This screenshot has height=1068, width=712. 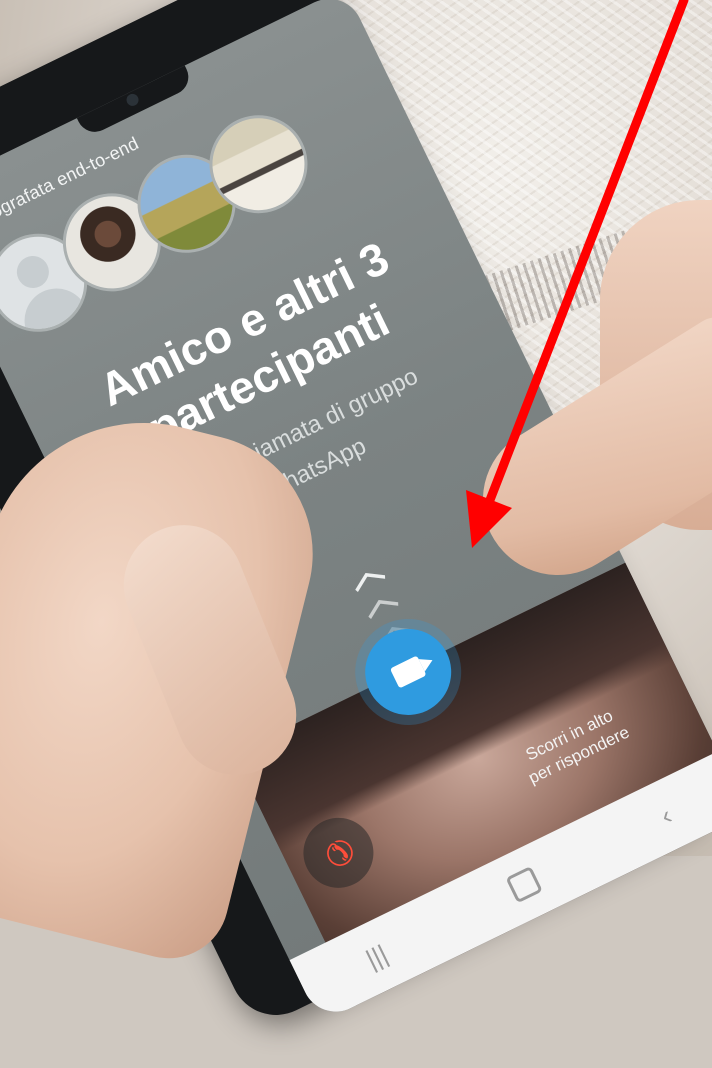 What do you see at coordinates (377, 956) in the screenshot?
I see `recents-icon: |||` at bounding box center [377, 956].